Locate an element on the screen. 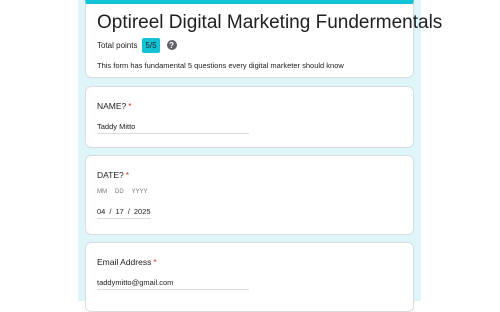 This screenshot has height=312, width=500. year-label: YYYY is located at coordinates (139, 192).